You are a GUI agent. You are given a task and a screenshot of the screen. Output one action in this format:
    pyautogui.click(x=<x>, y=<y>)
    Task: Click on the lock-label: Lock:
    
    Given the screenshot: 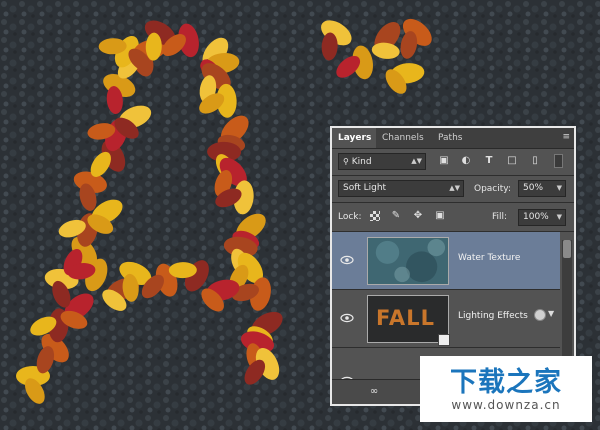 What is the action you would take?
    pyautogui.click(x=350, y=217)
    